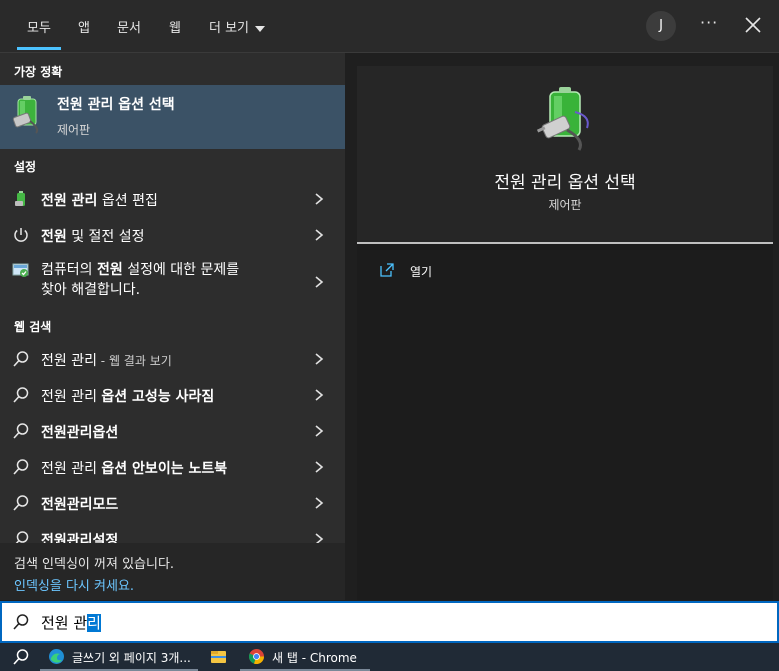 This screenshot has width=779, height=671. I want to click on taskbar-item-label: 새 탭 - Chrome, so click(314, 658).